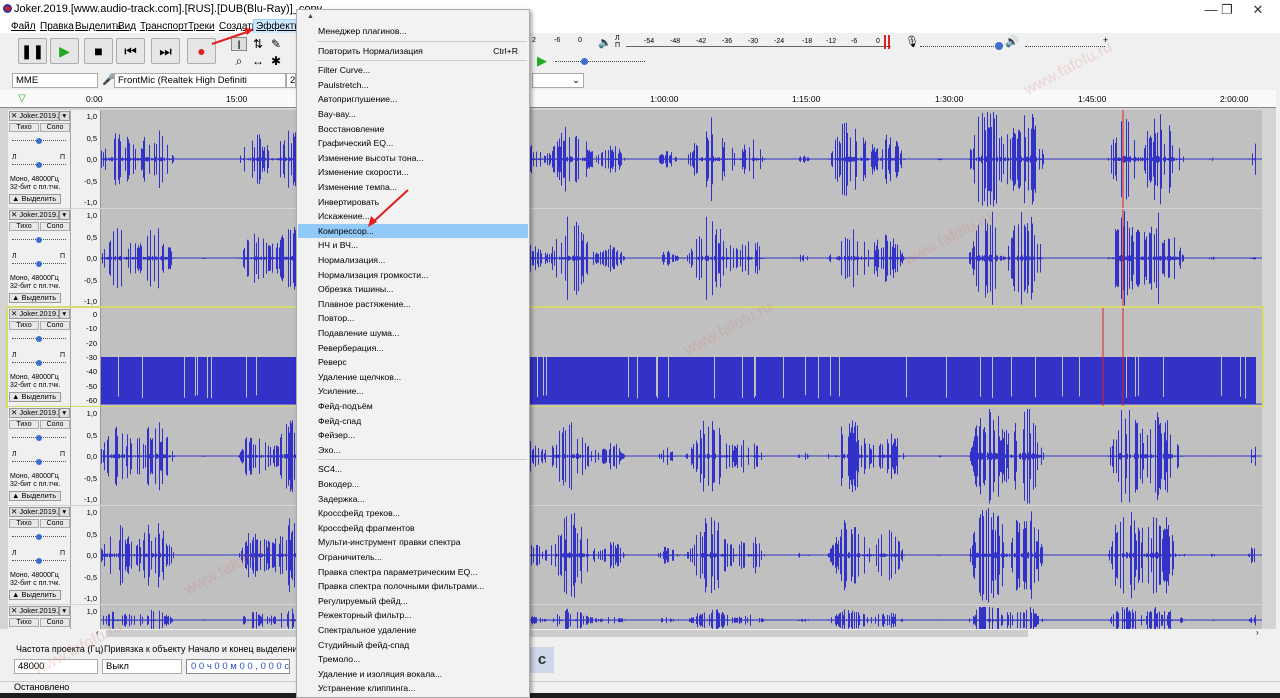  What do you see at coordinates (238, 26) in the screenshot?
I see `menu-generate: Создать` at bounding box center [238, 26].